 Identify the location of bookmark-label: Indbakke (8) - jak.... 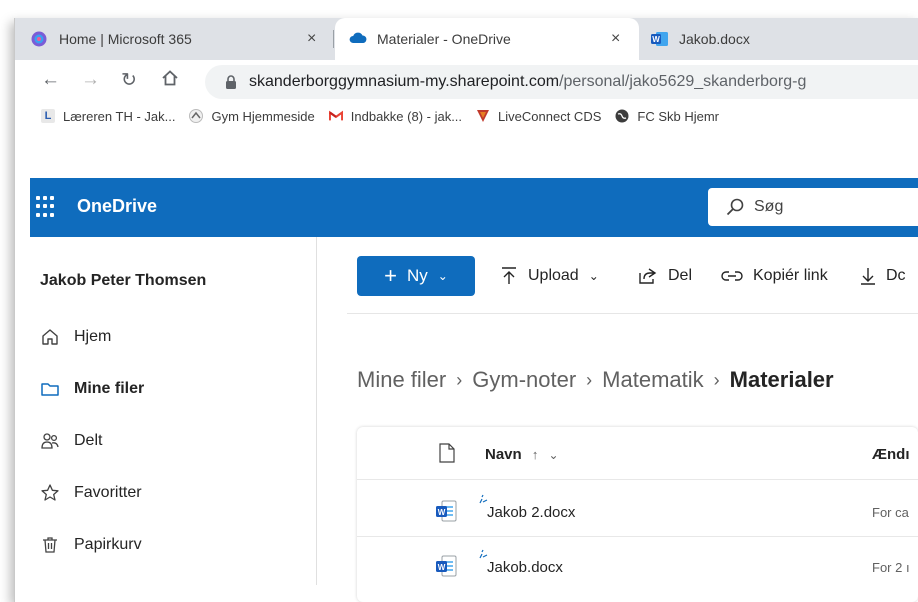
(406, 116).